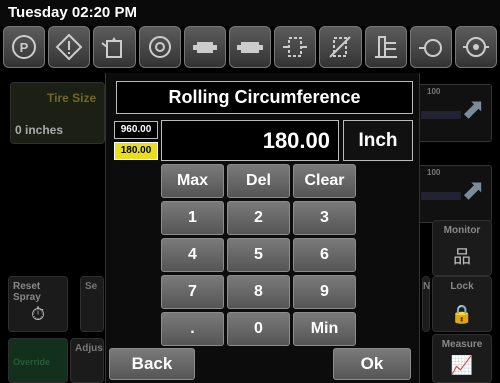 This screenshot has height=383, width=500. Describe the element at coordinates (295, 47) in the screenshot. I see `filter-icon` at that location.